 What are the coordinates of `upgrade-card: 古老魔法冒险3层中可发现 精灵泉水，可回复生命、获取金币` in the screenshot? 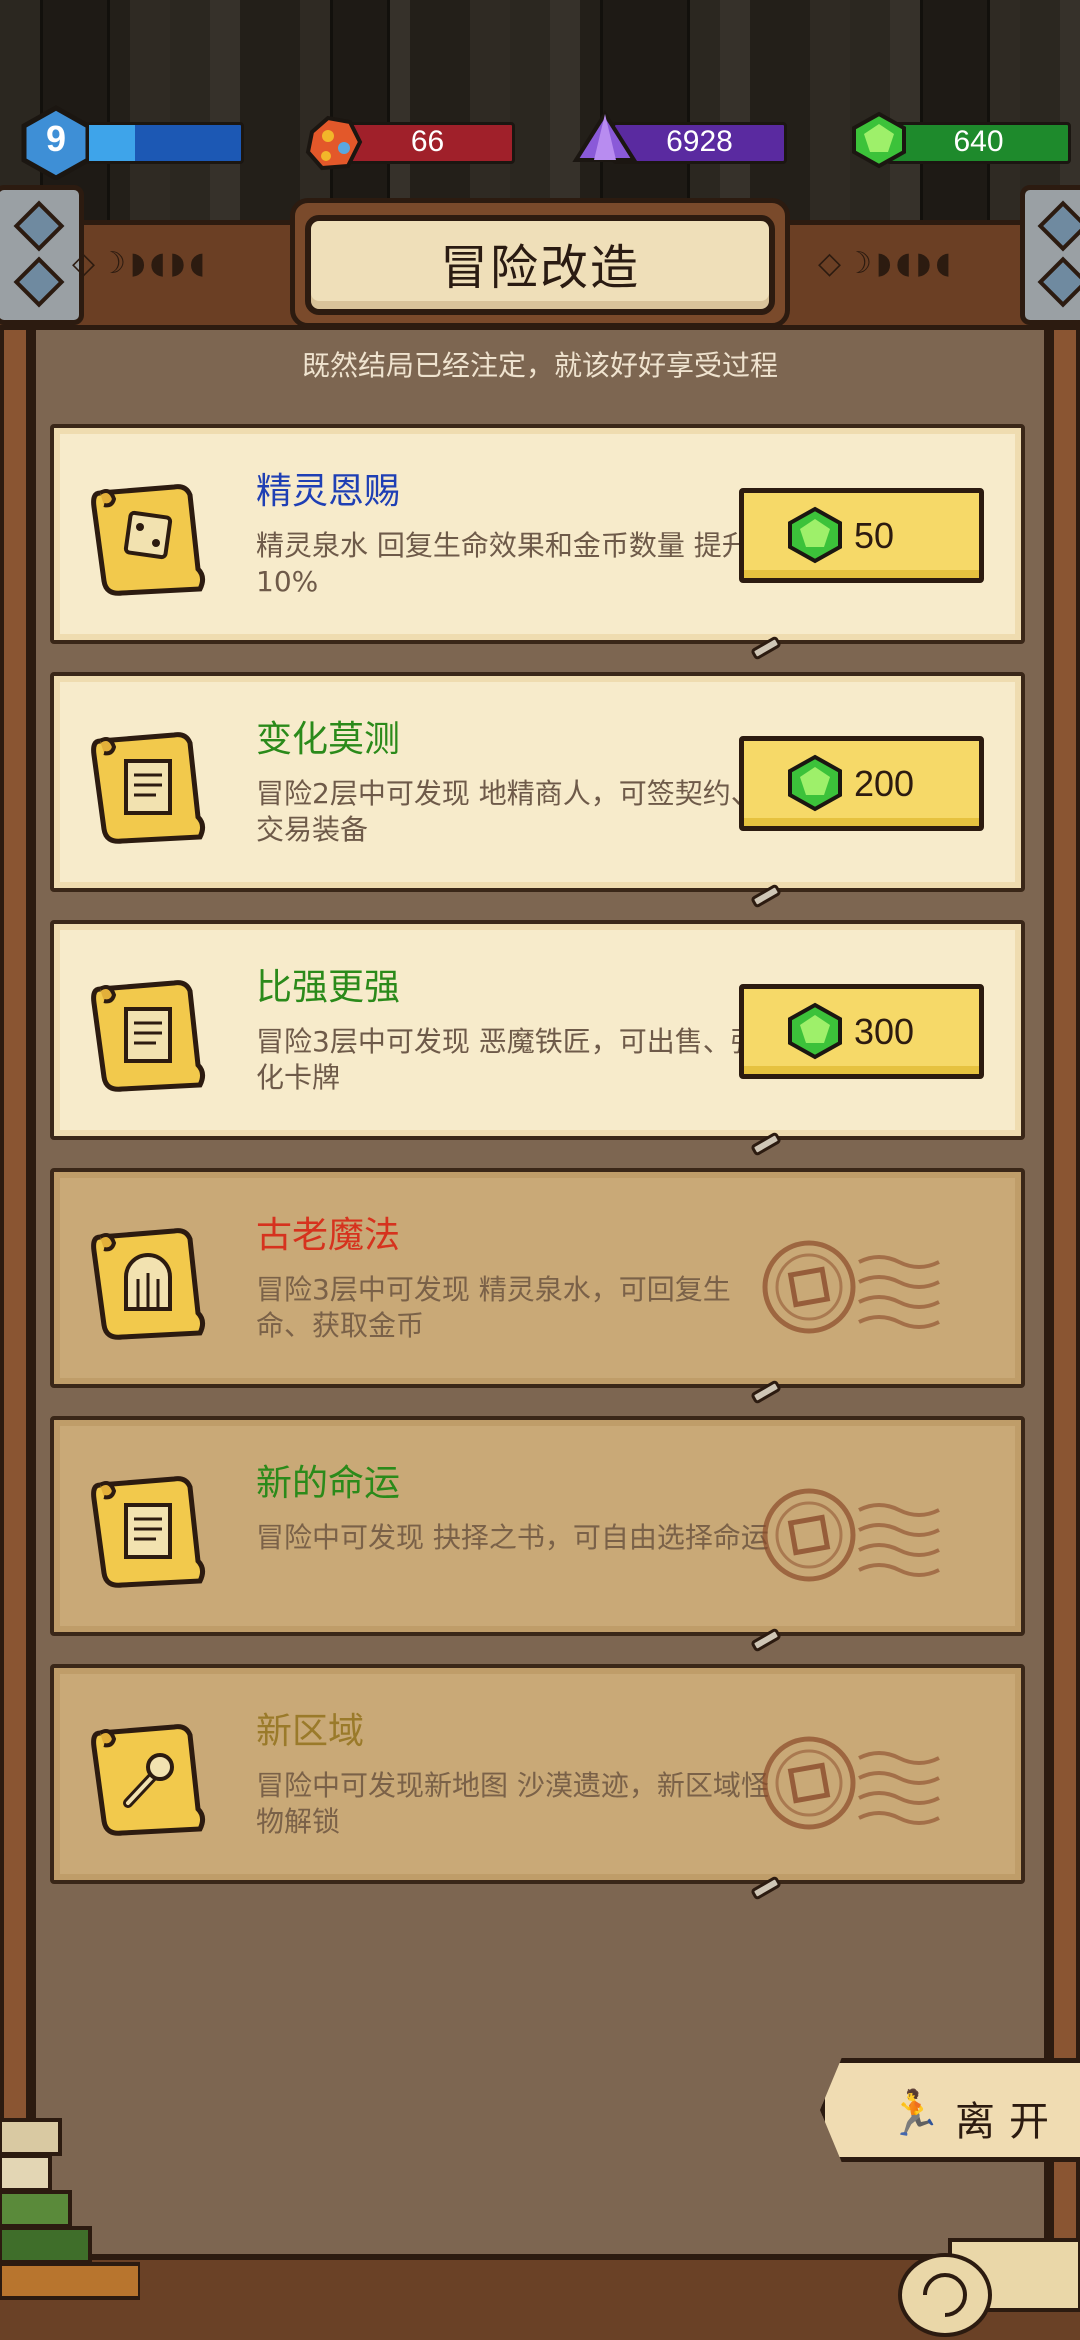 It's located at (537, 1286).